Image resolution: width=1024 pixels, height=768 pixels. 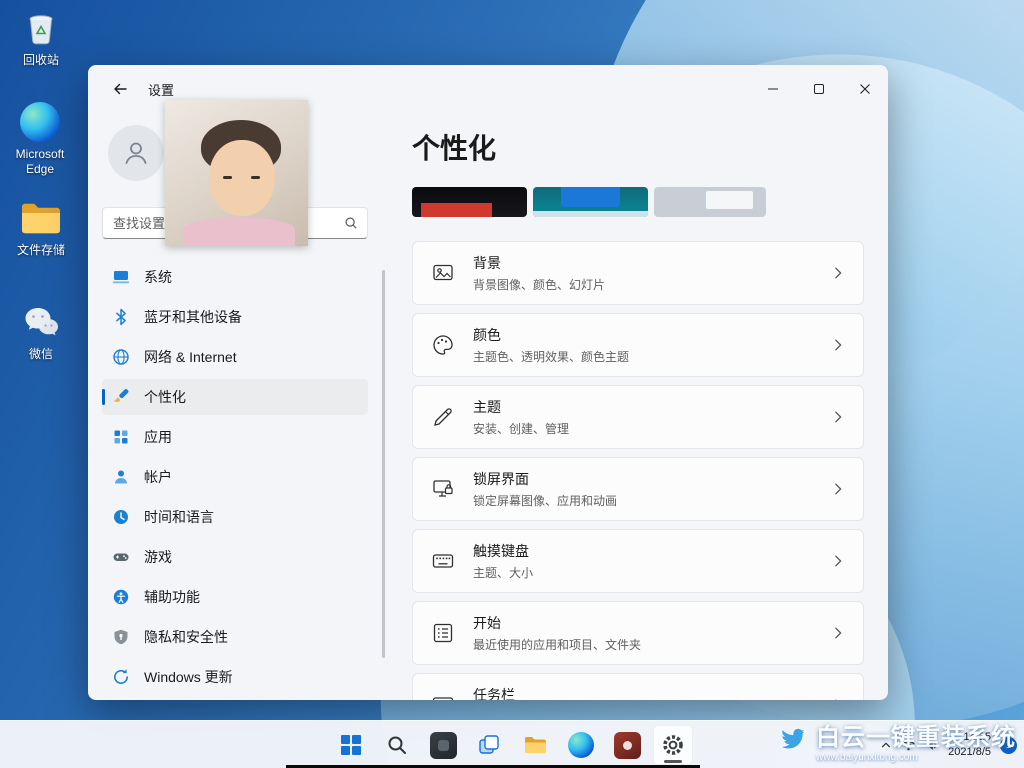 What do you see at coordinates (161, 90) in the screenshot?
I see `window-title: 设置` at bounding box center [161, 90].